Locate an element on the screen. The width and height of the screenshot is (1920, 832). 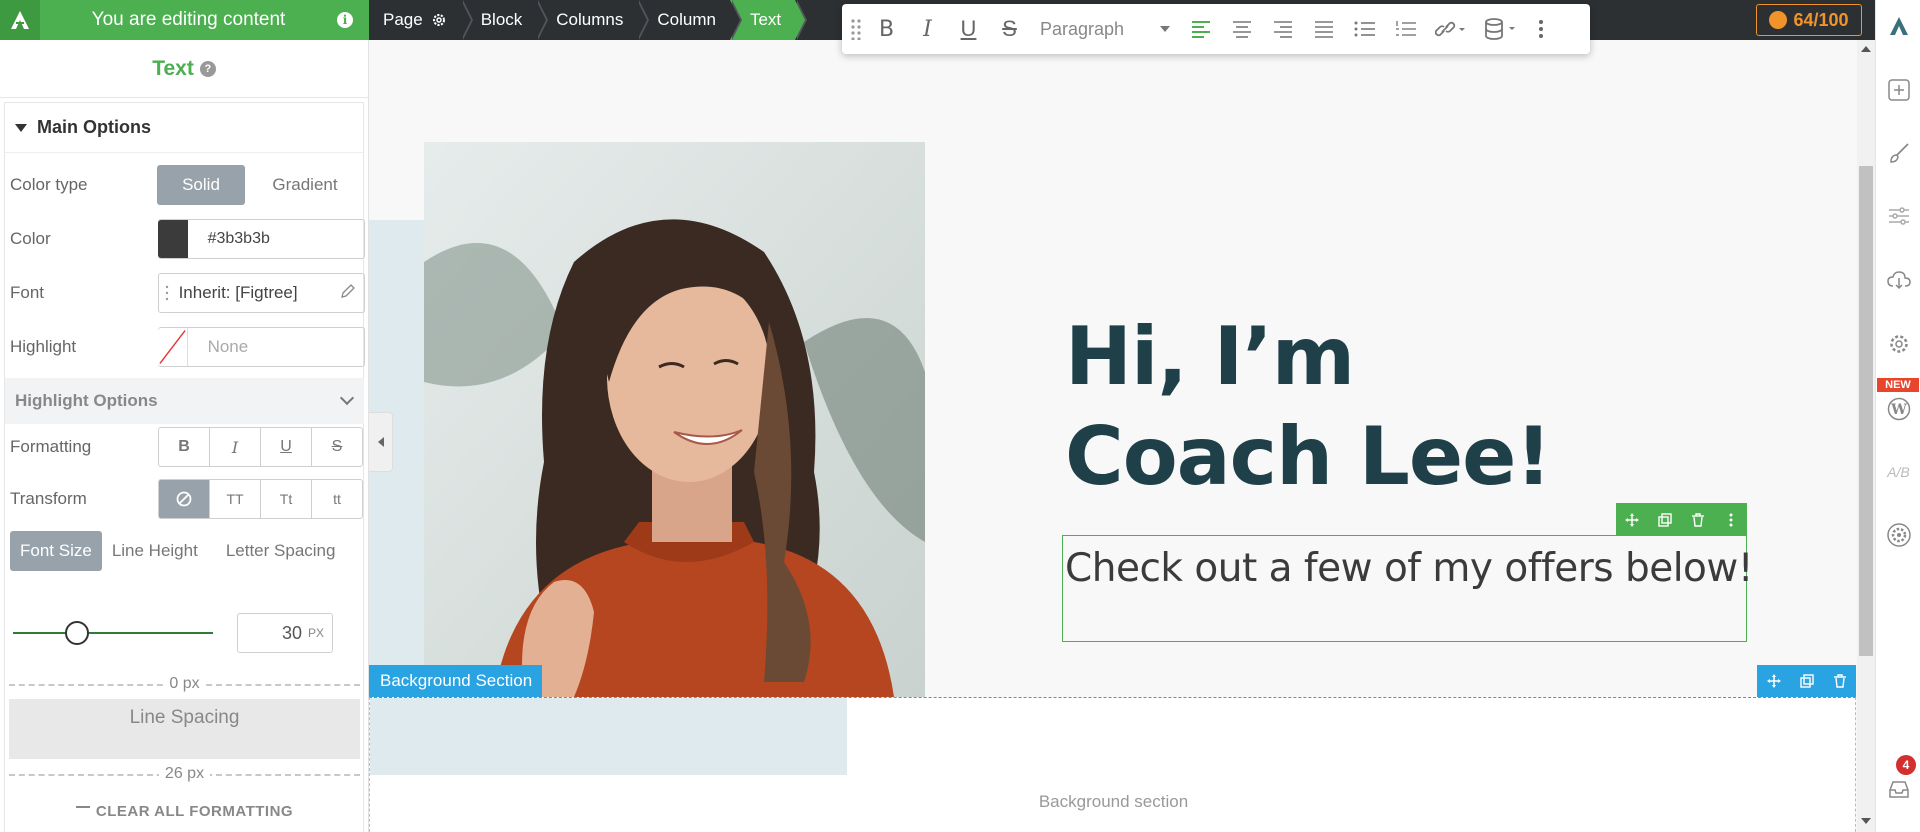
color-type-toggle: Solid Gradient is located at coordinates (261, 185).